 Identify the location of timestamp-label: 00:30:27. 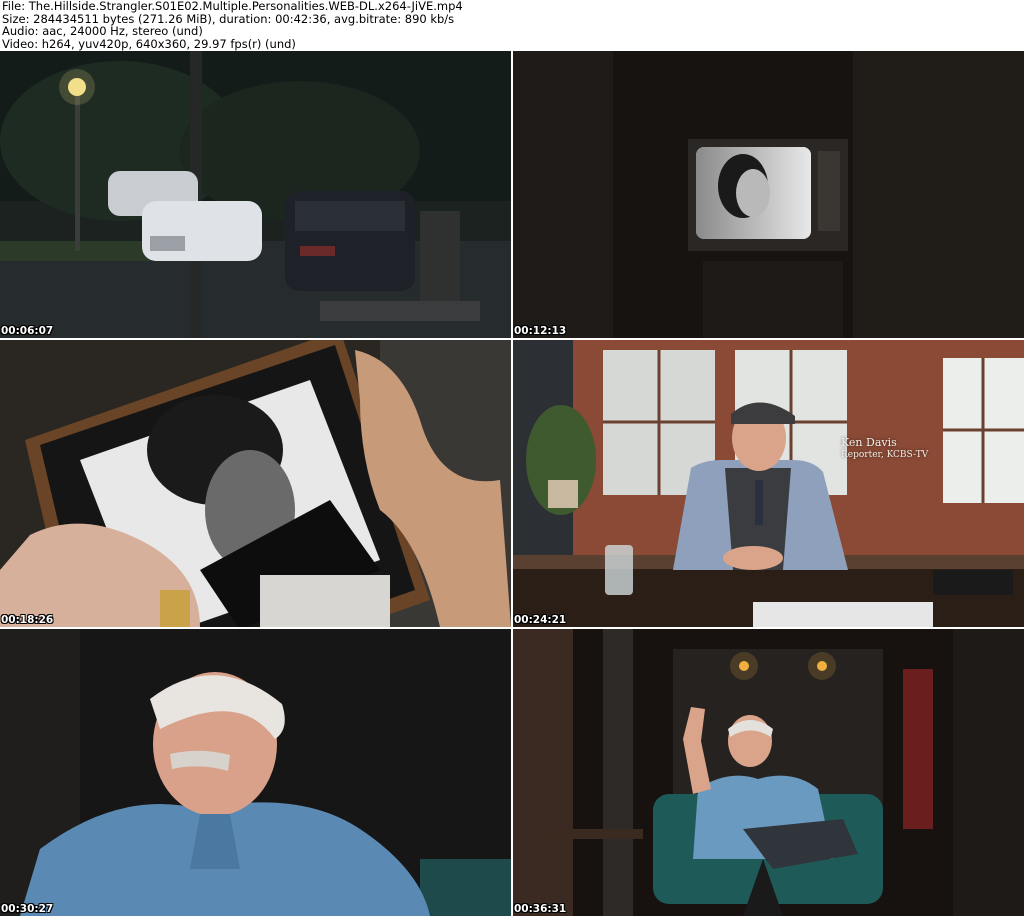
(27, 909).